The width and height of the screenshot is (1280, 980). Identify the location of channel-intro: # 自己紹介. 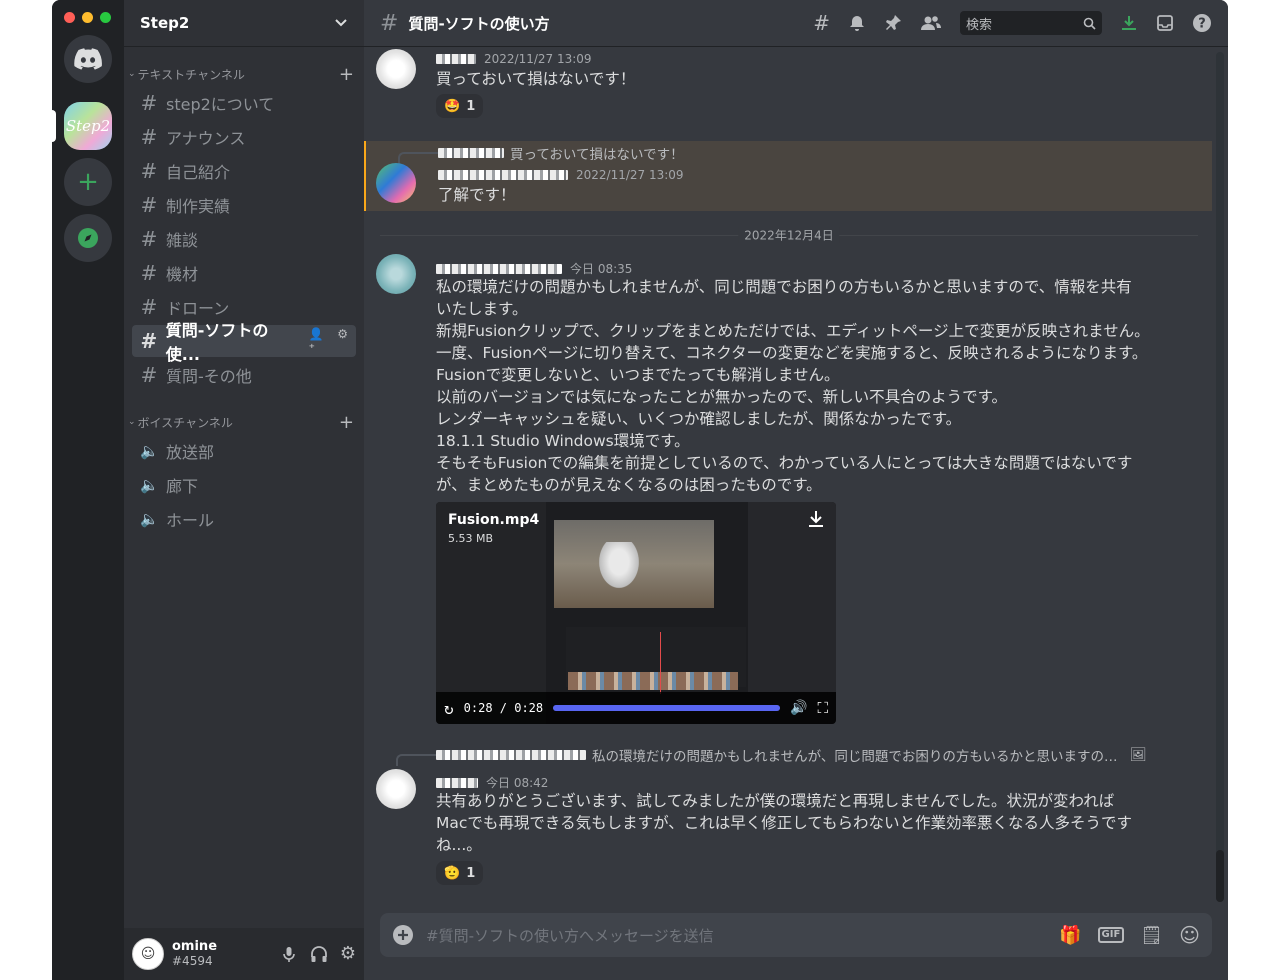
(244, 171).